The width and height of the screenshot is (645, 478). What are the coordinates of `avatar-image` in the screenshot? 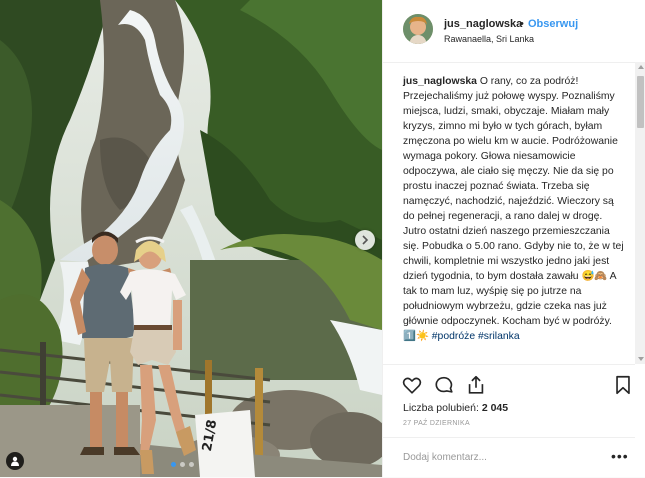 It's located at (418, 29).